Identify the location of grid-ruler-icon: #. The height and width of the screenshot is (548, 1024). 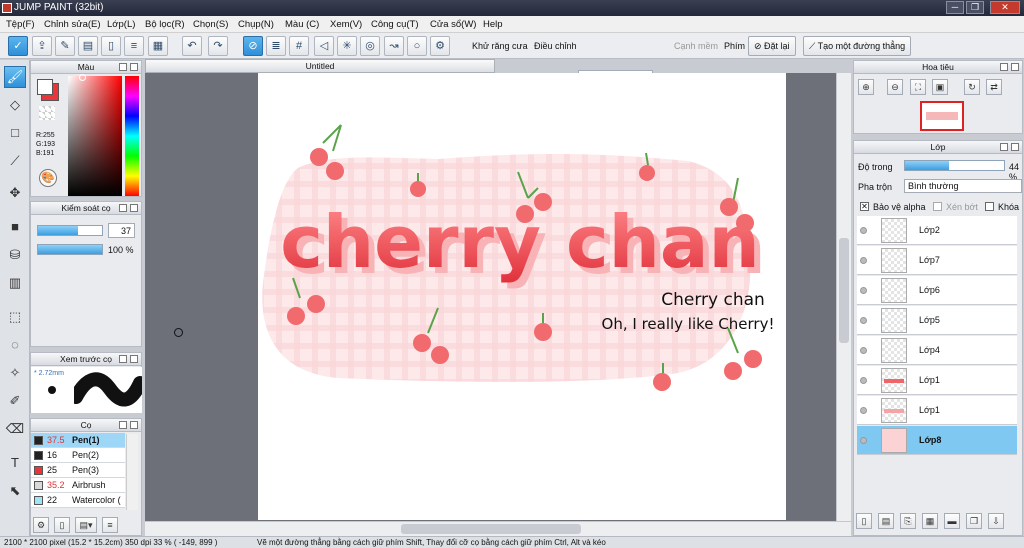
(299, 46).